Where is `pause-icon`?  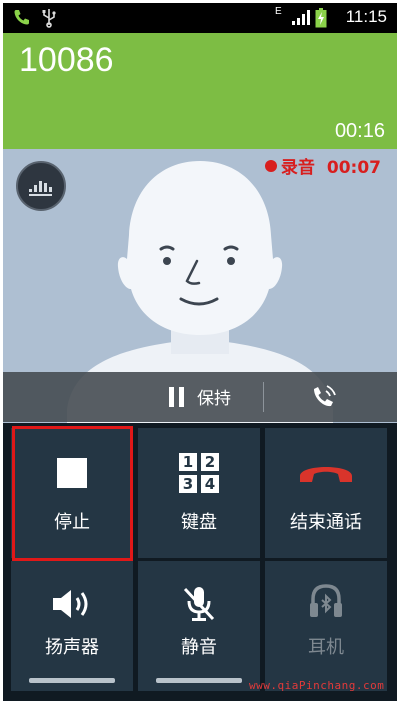 pause-icon is located at coordinates (176, 397).